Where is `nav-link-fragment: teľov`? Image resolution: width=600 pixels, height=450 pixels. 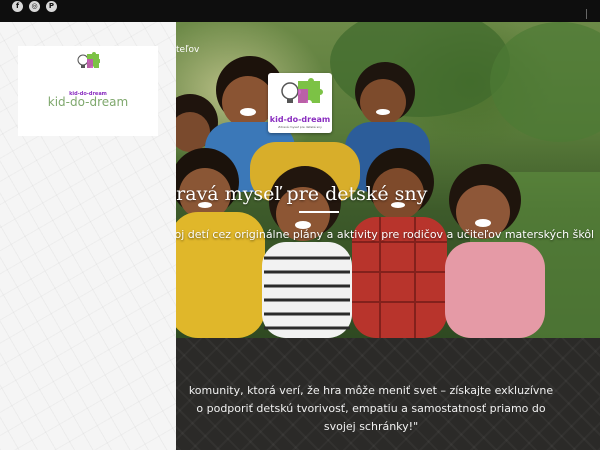
nav-link-fragment: teľov is located at coordinates (187, 50).